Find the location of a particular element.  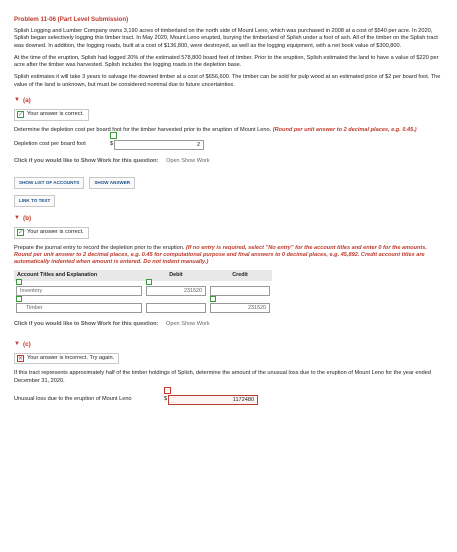

part-a-field-row: Depletion cost per board foot $ 2 is located at coordinates (228, 140).